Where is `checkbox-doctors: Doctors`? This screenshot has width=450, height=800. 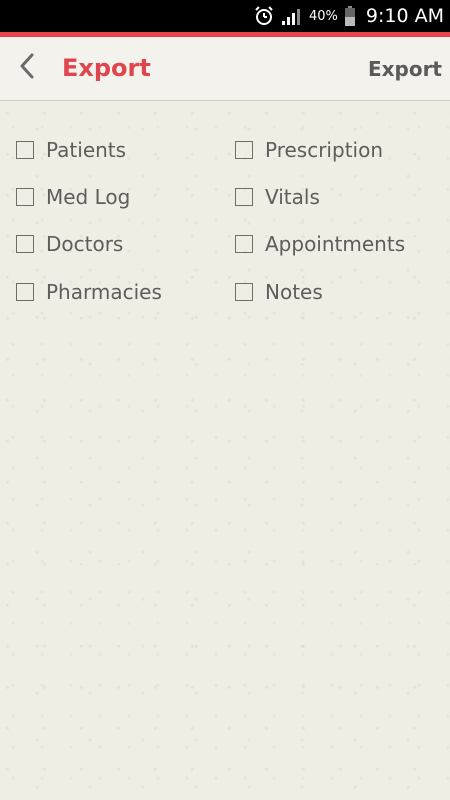
checkbox-doctors: Doctors is located at coordinates (69, 244).